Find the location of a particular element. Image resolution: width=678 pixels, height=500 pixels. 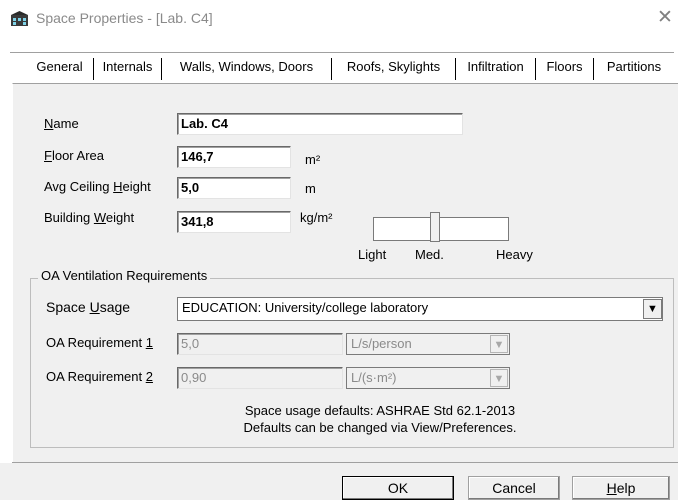

building-weight-unit: kg/m² is located at coordinates (316, 217).